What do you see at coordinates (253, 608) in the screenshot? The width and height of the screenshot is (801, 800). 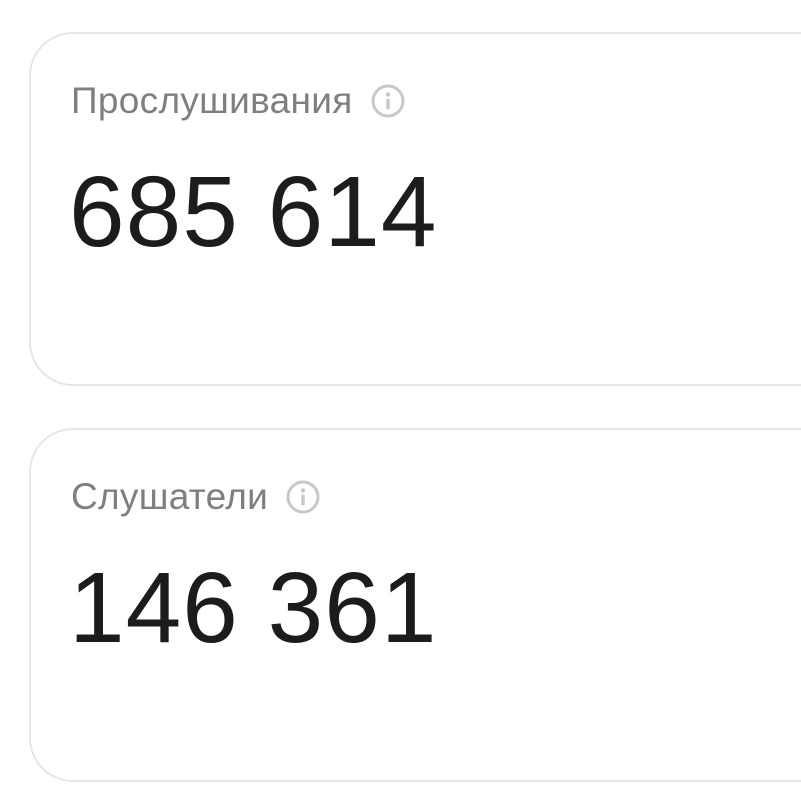 I see `listeners-value: 146 361` at bounding box center [253, 608].